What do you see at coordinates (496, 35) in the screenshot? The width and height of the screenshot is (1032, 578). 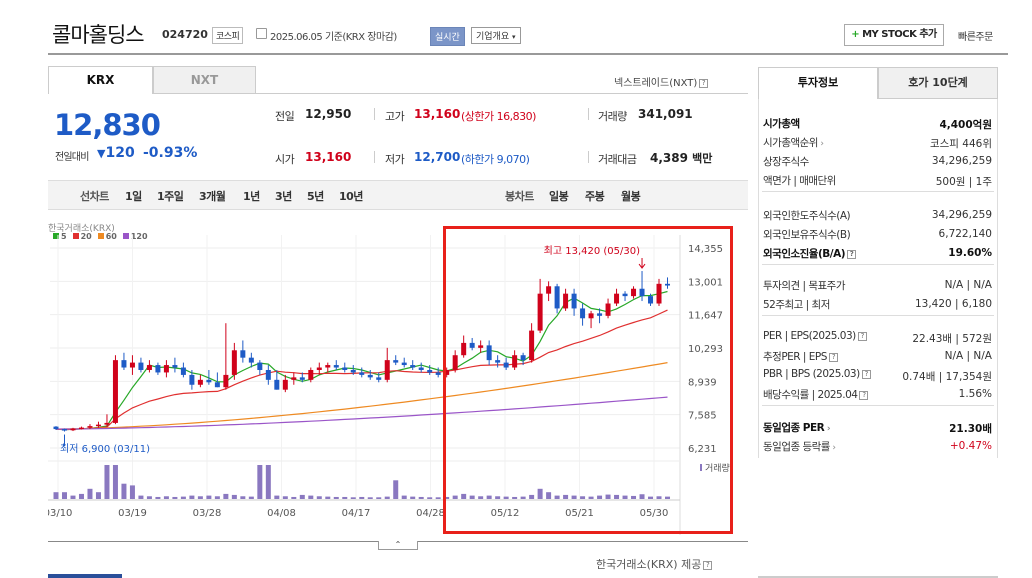 I see `company-overview-button: 기업개요 ▾` at bounding box center [496, 35].